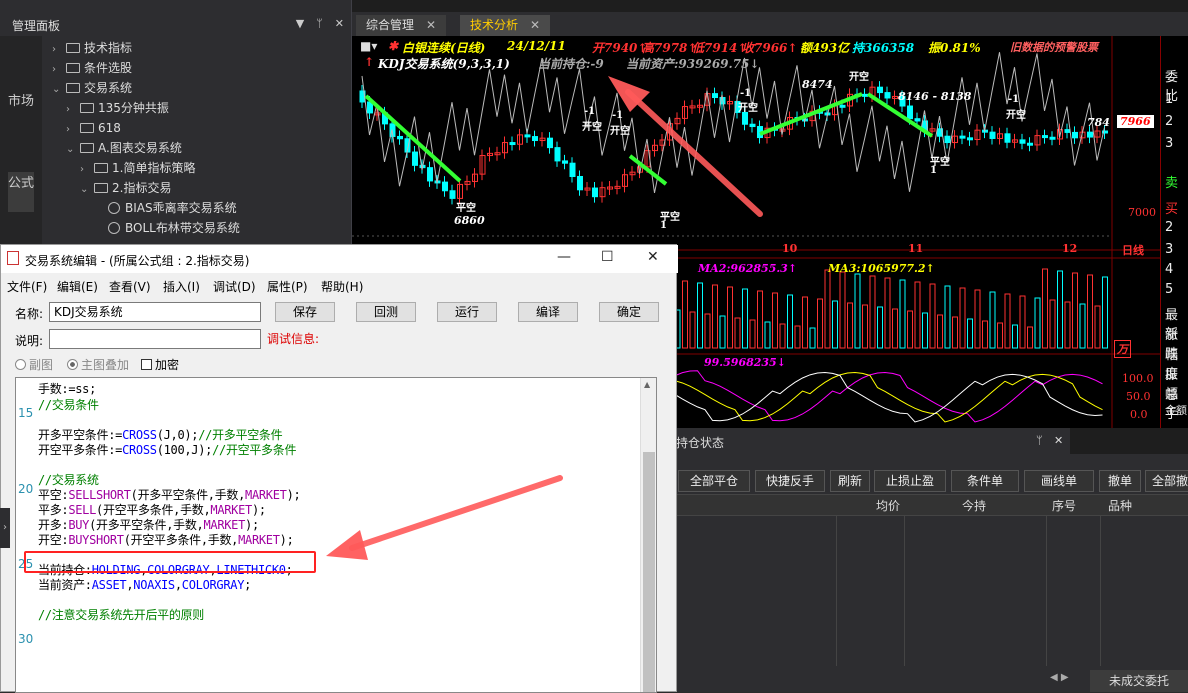 The image size is (1188, 693). What do you see at coordinates (234, 286) in the screenshot?
I see `menu-debug: 调试(D)` at bounding box center [234, 286].